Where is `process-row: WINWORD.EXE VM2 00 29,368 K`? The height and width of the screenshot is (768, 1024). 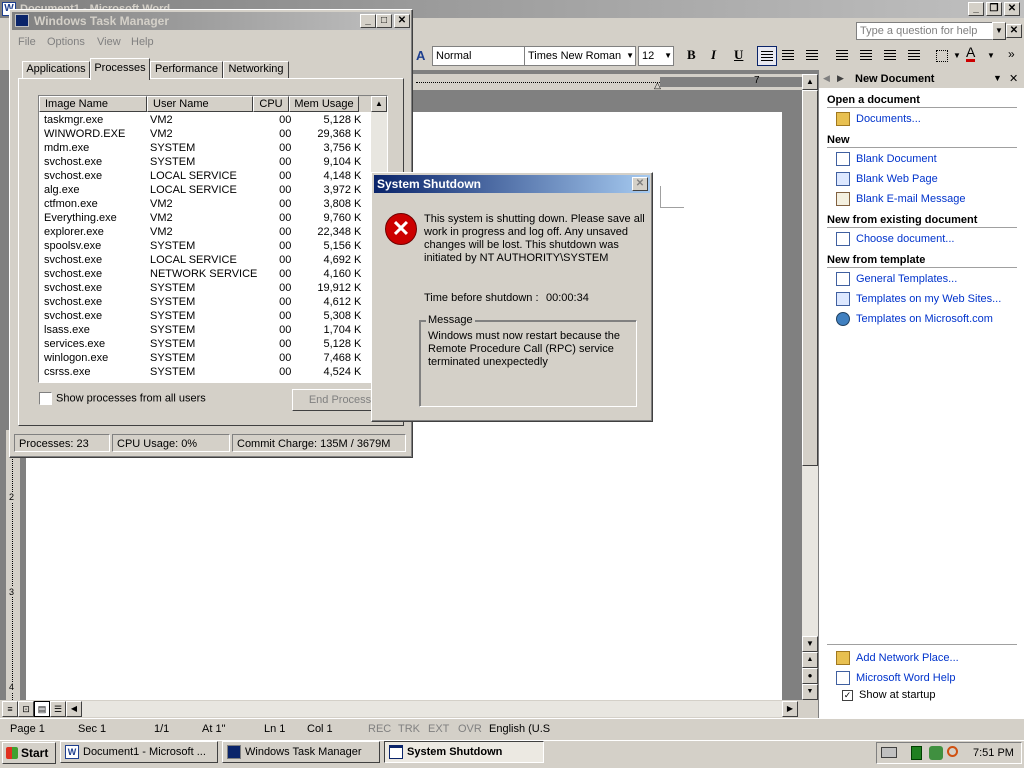
process-row: WINWORD.EXE VM2 00 29,368 K is located at coordinates (202, 134).